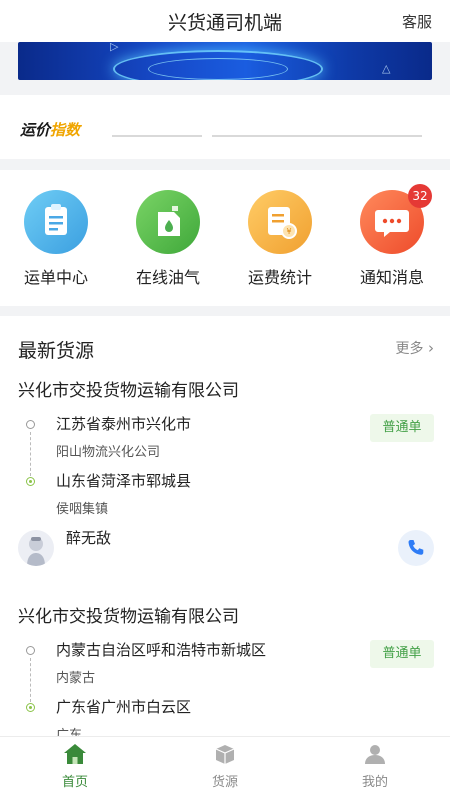 The image size is (450, 800). I want to click on destination-detail: 侯咽集镇, so click(82, 509).